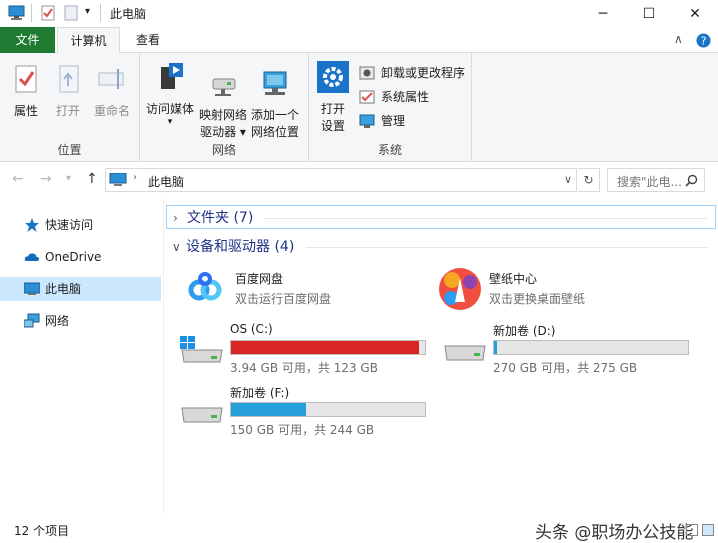  Describe the element at coordinates (166, 181) in the screenshot. I see `breadcrumb-current: 此电脑` at that location.